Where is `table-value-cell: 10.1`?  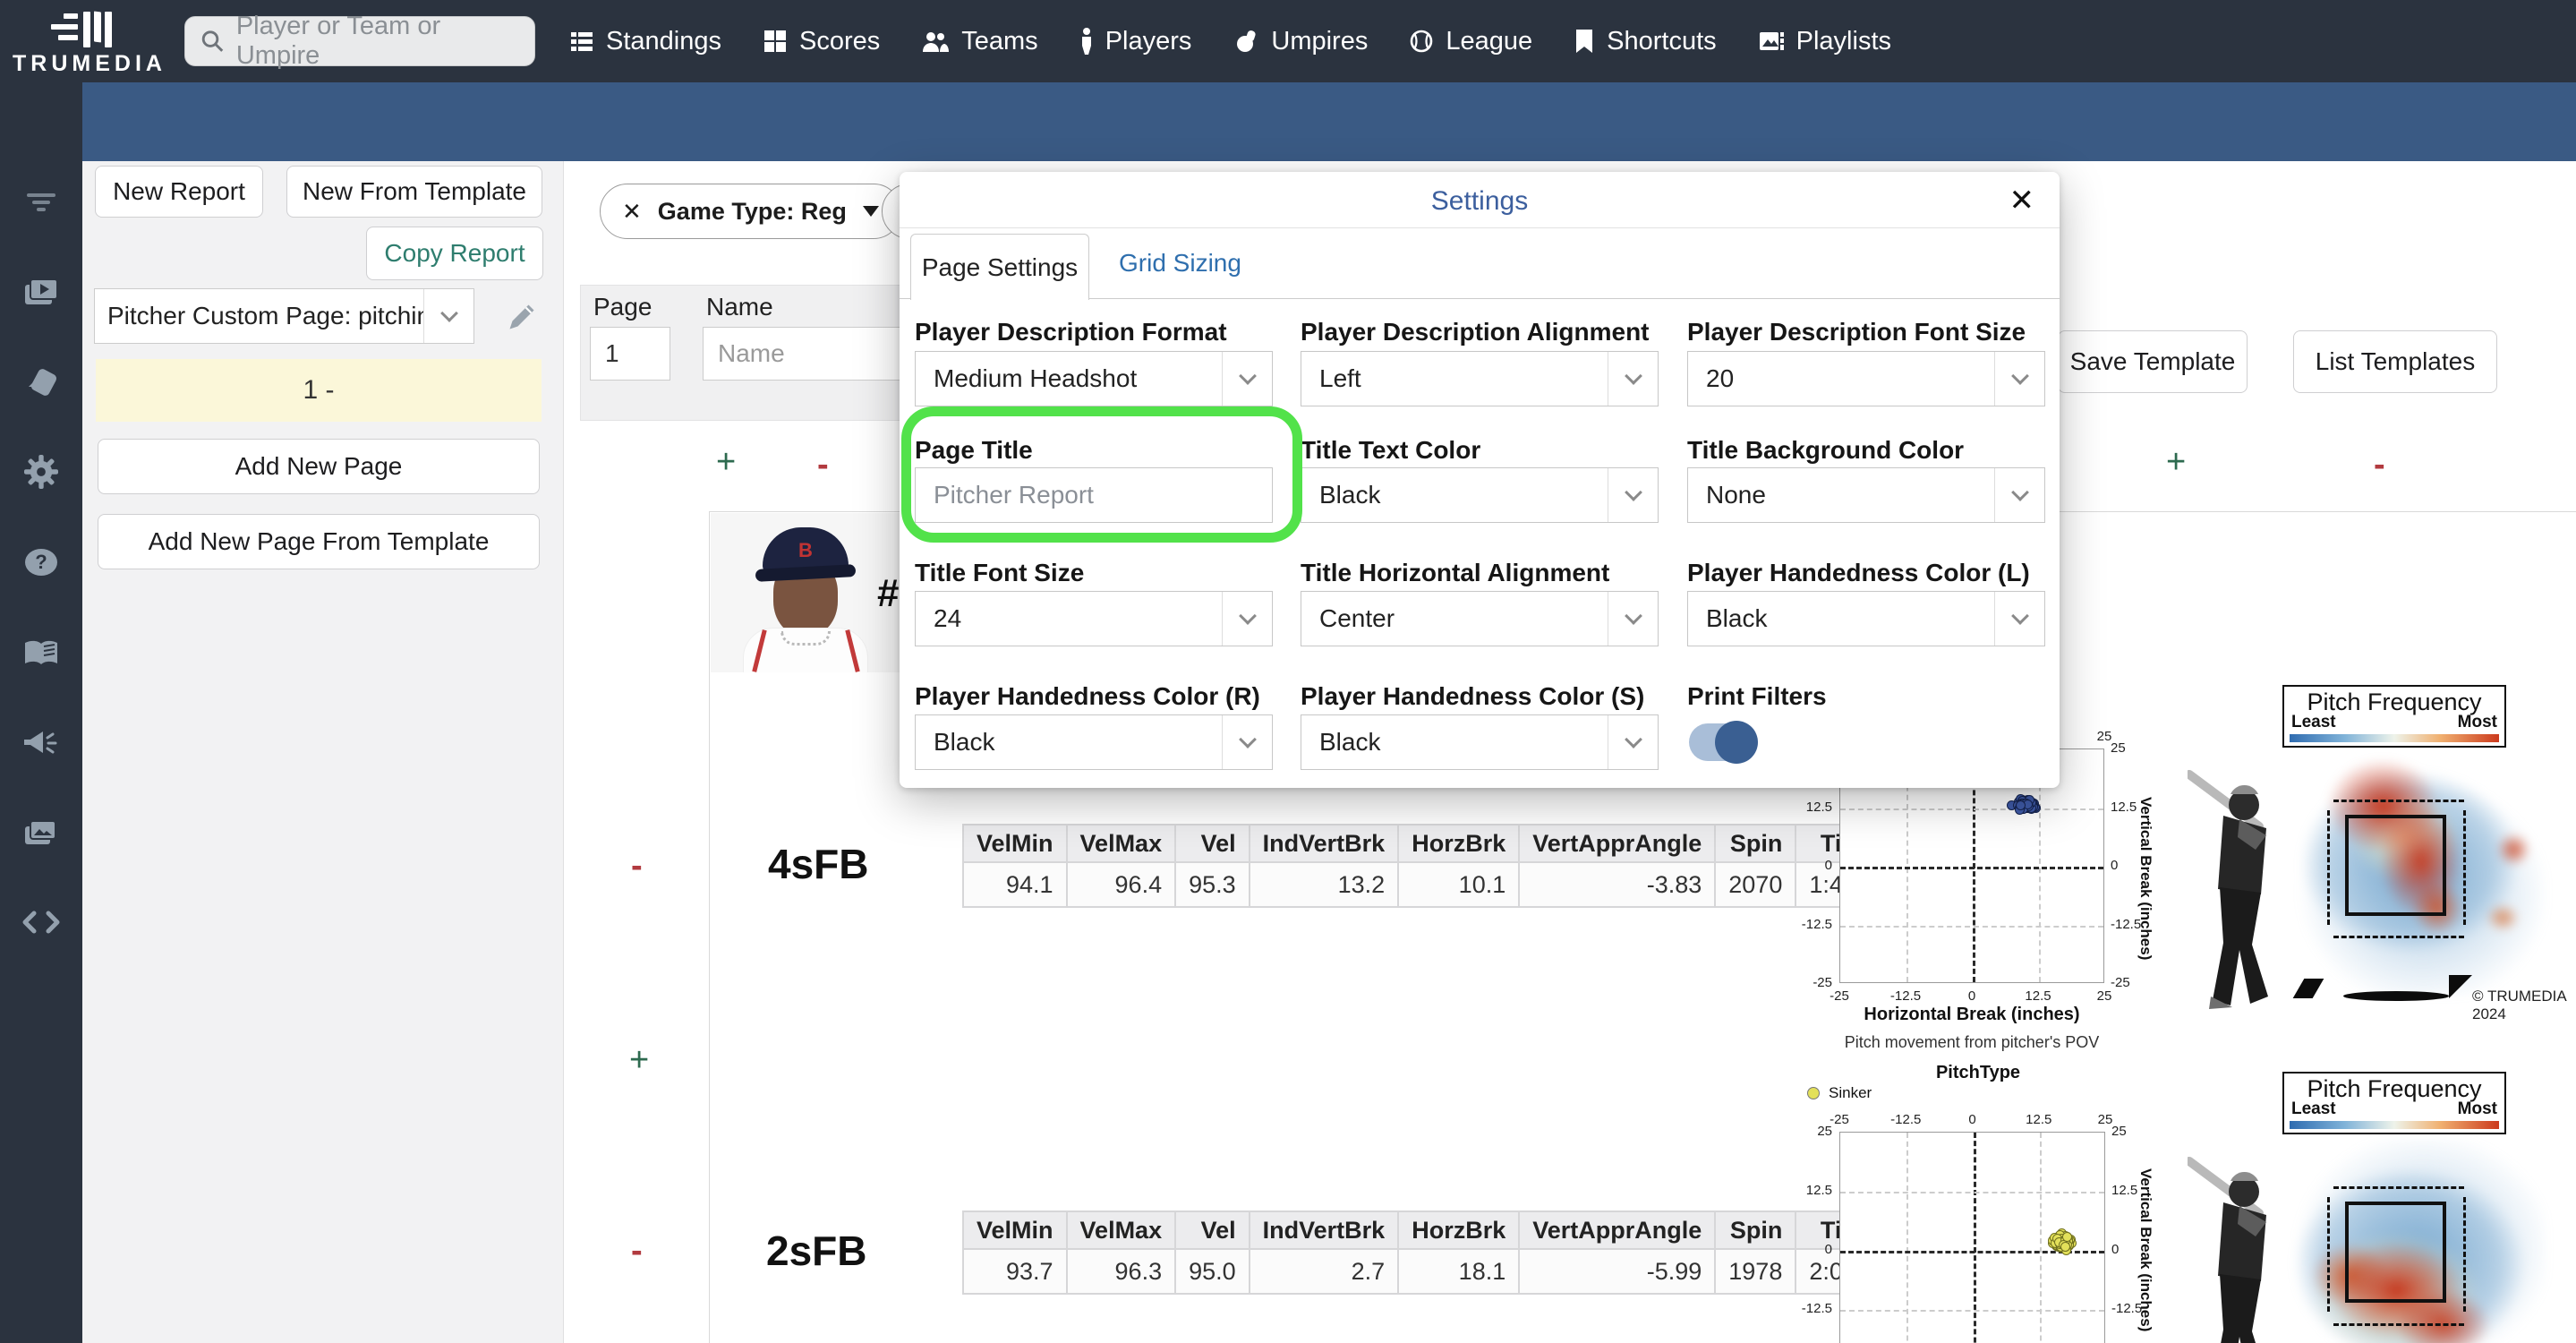 table-value-cell: 10.1 is located at coordinates (1459, 884).